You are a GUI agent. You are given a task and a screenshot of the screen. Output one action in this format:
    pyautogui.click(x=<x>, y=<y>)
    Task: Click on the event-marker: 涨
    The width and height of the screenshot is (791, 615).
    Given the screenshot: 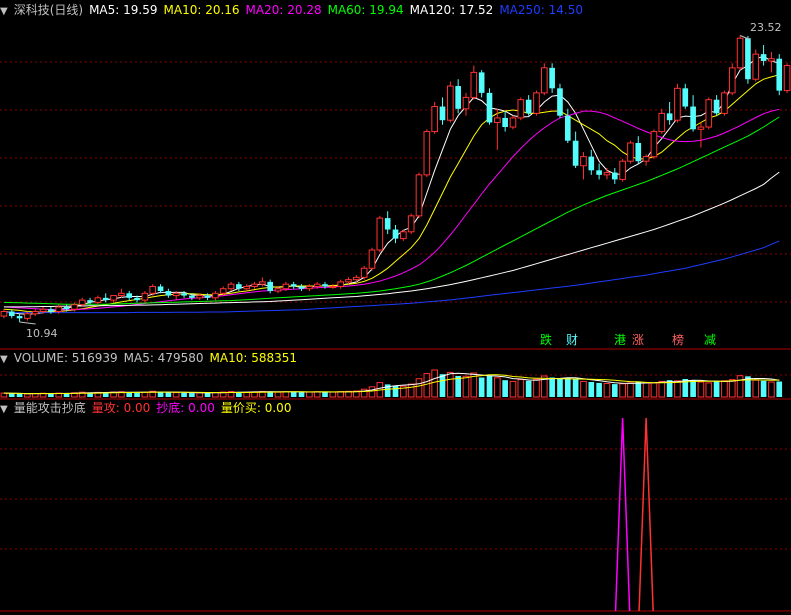 What is the action you would take?
    pyautogui.click(x=638, y=340)
    